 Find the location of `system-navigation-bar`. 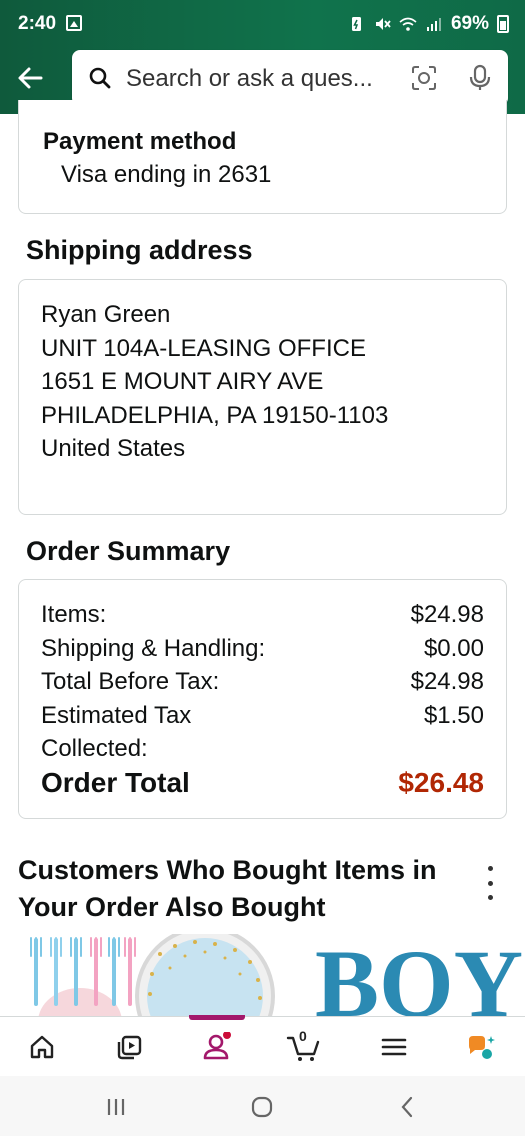

system-navigation-bar is located at coordinates (262, 1106).